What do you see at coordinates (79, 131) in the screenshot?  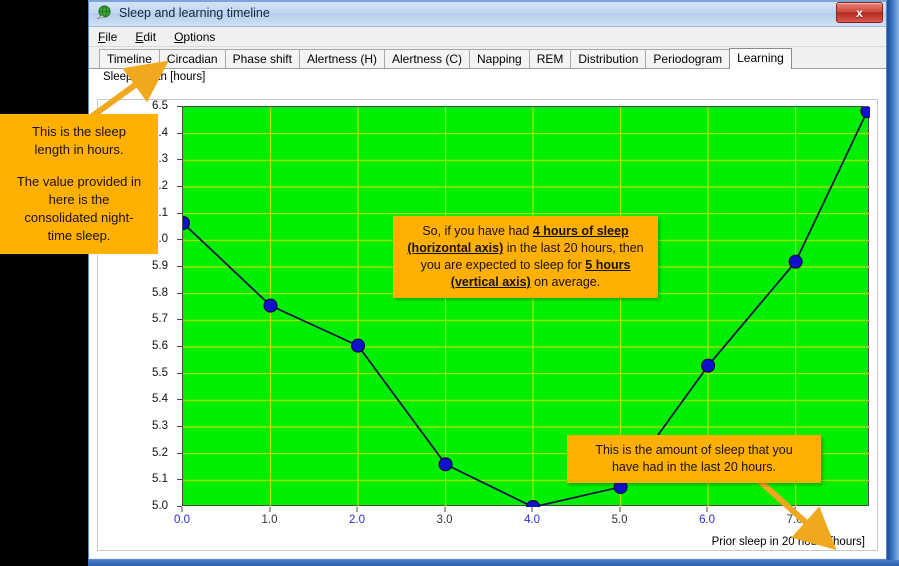 I see `callout-left-line1: This is the sleep` at bounding box center [79, 131].